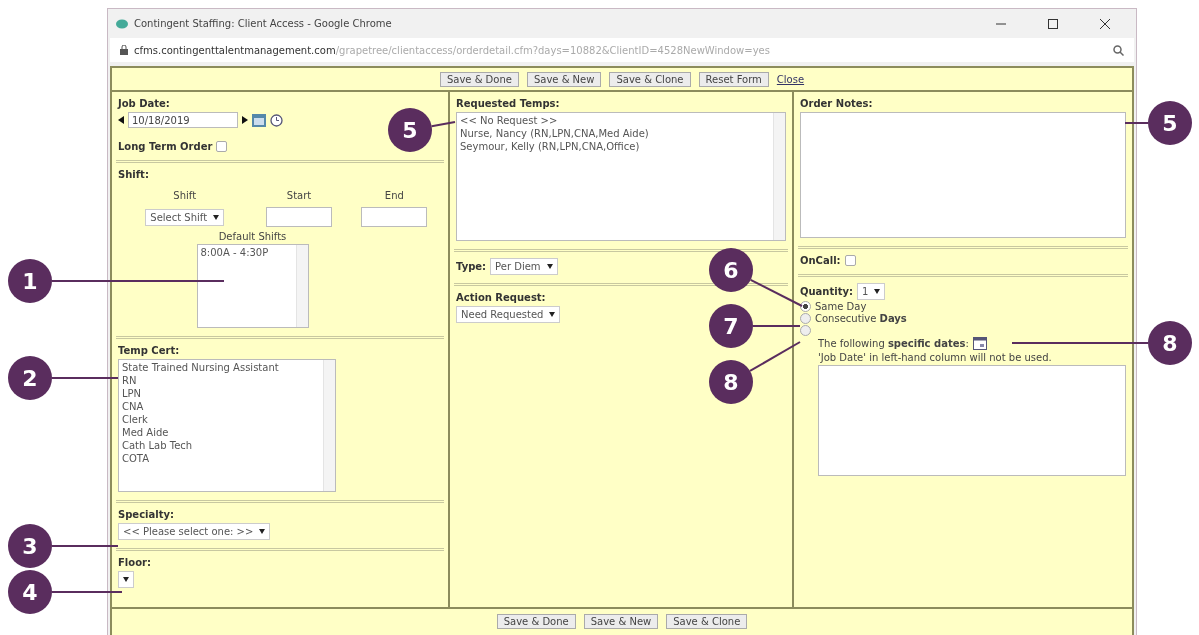  I want to click on option-label: Same Day, so click(841, 306).